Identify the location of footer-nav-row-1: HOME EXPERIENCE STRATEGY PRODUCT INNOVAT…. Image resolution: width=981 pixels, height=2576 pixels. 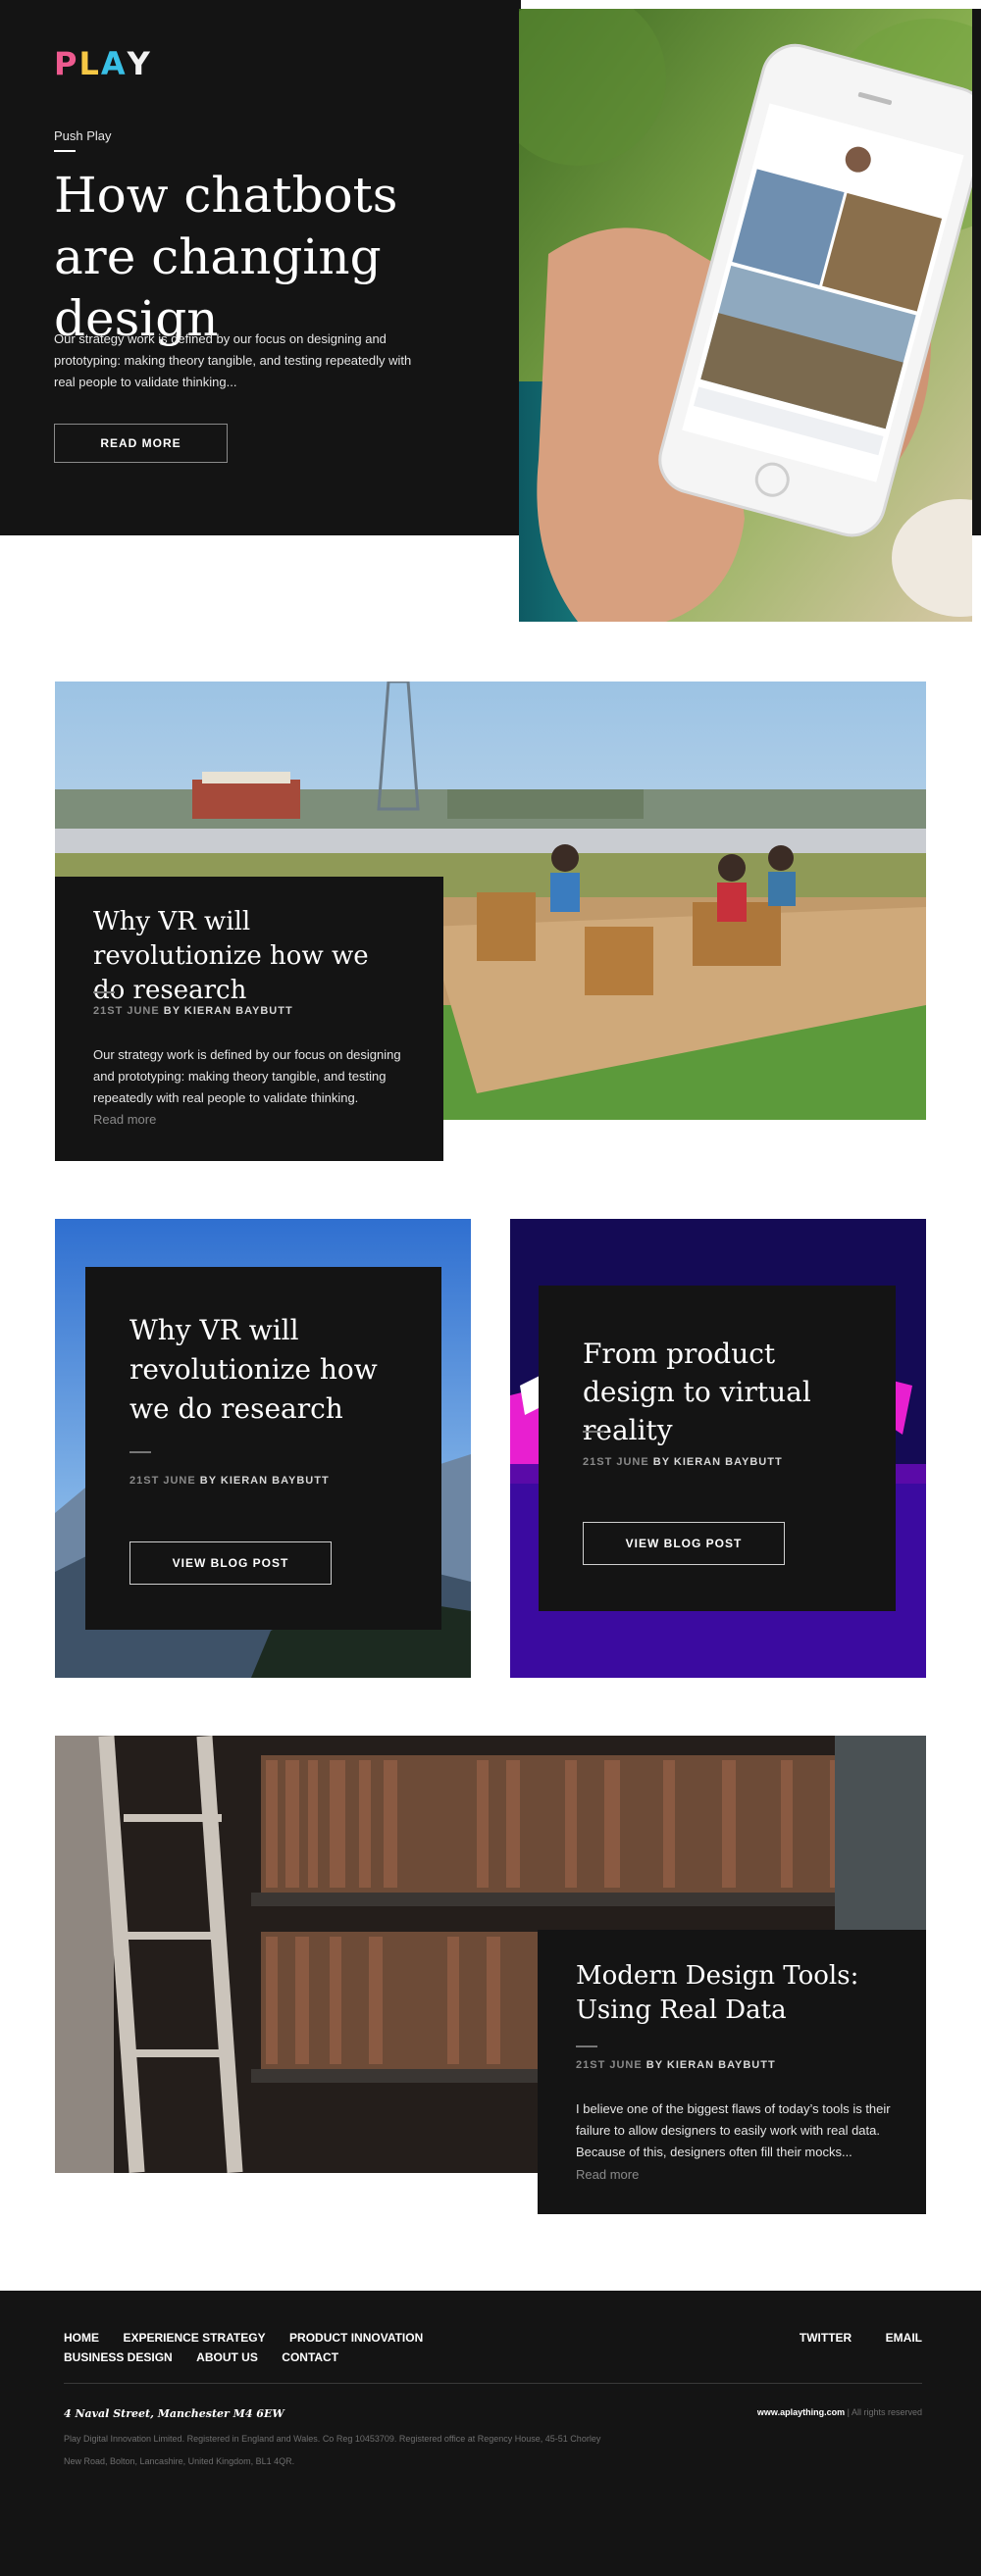
(243, 2338).